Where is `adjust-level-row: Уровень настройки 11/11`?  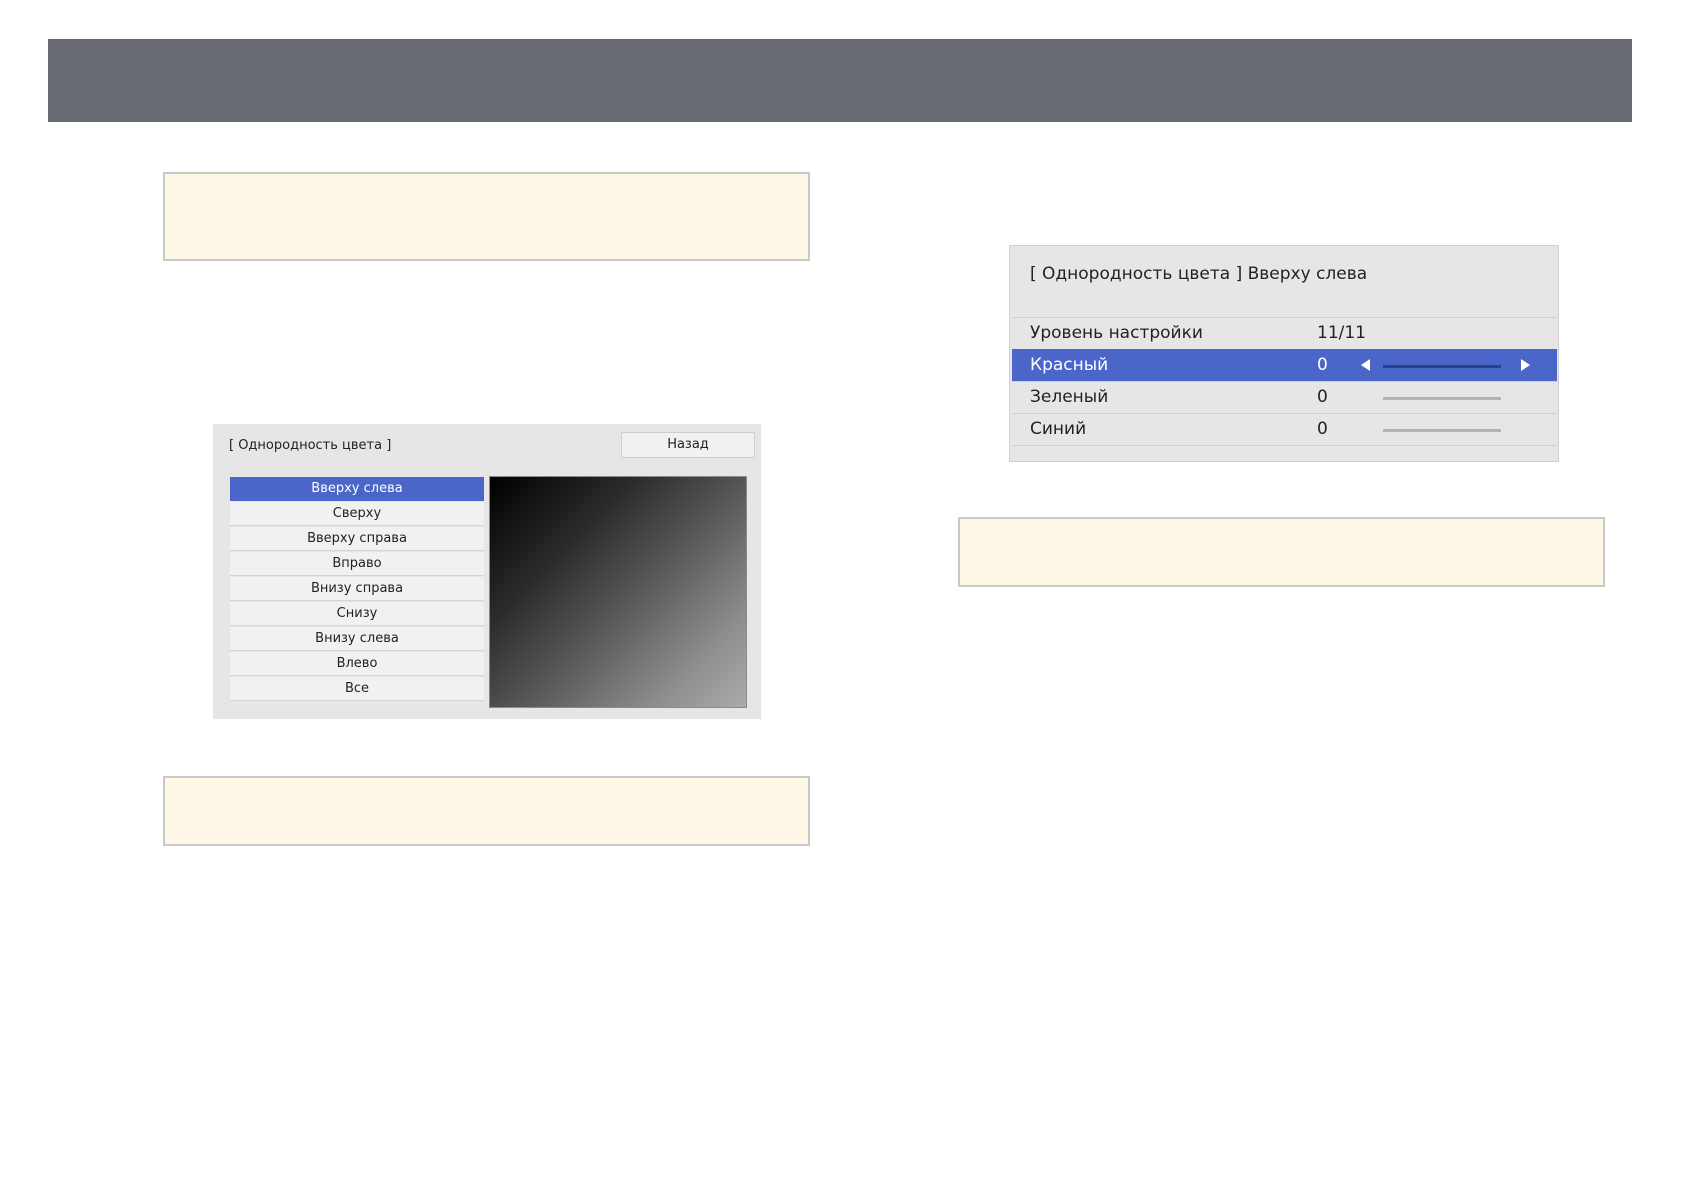
adjust-level-row: Уровень настройки 11/11 is located at coordinates (1284, 333).